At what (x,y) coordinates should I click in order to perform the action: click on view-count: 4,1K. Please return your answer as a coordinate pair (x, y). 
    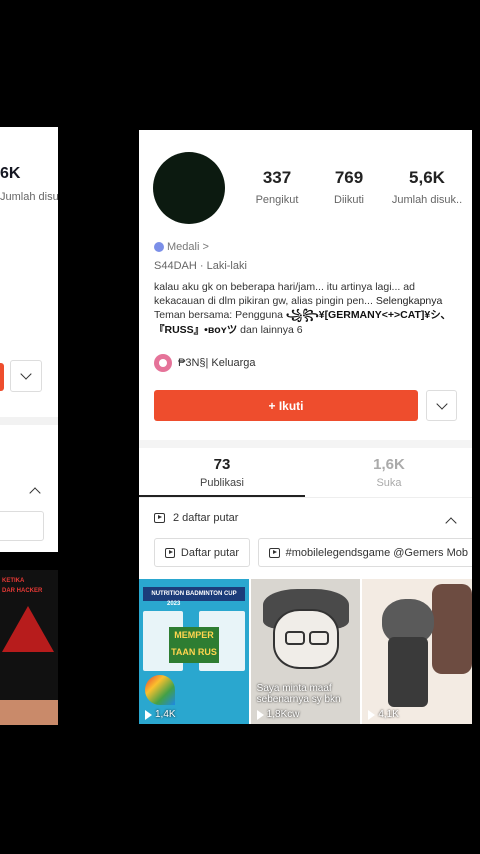
    Looking at the image, I should click on (383, 714).